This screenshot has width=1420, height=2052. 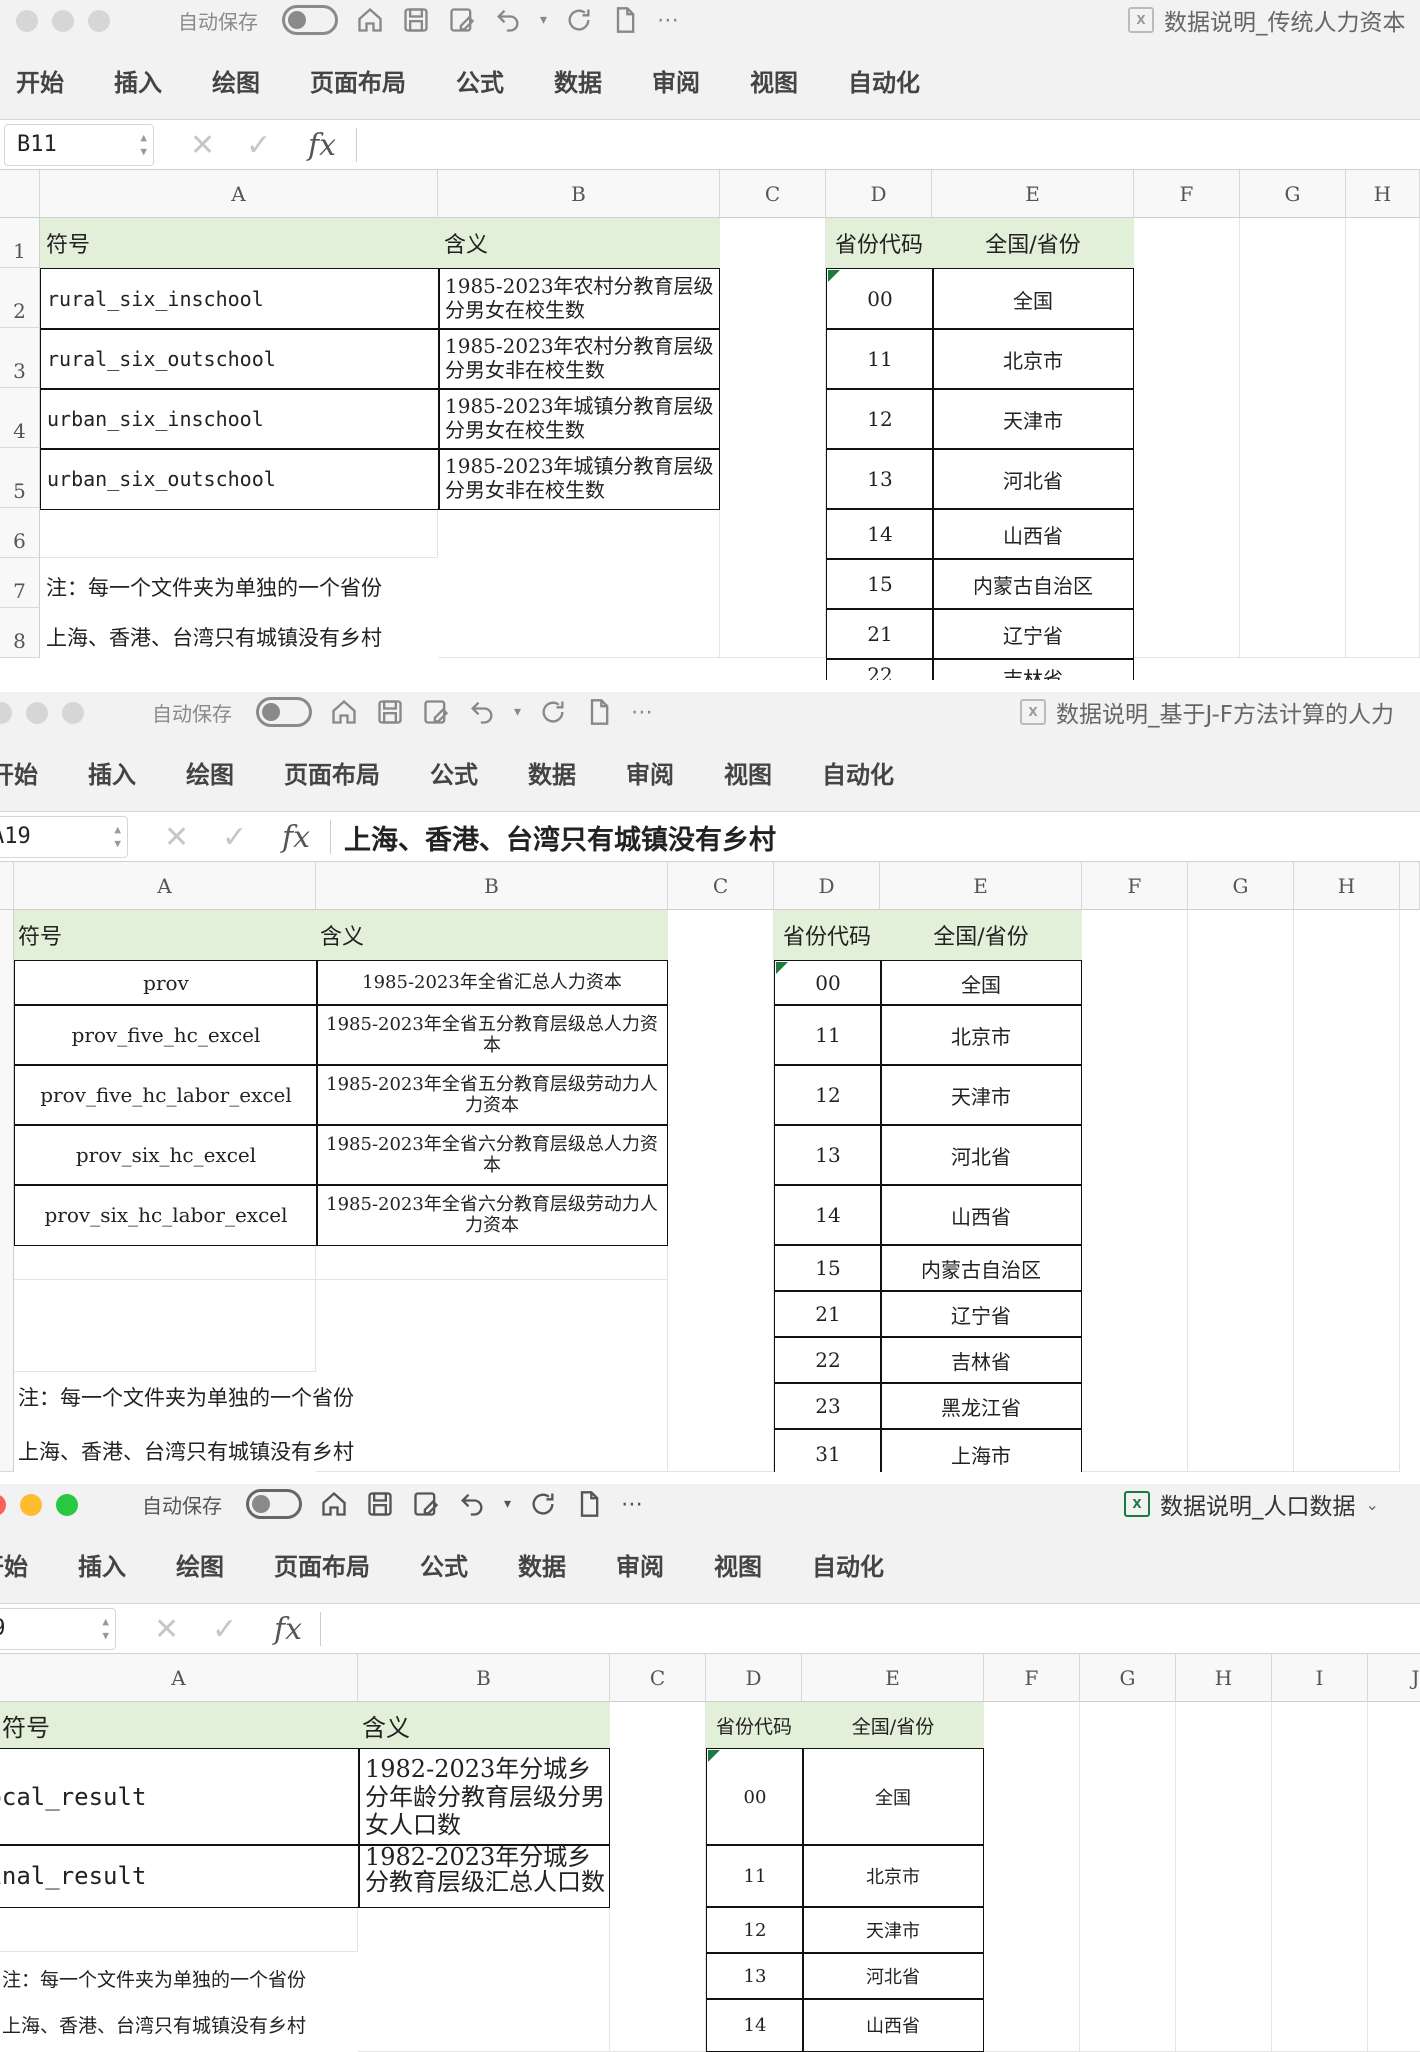 I want to click on row-header: 1, so click(x=20, y=243).